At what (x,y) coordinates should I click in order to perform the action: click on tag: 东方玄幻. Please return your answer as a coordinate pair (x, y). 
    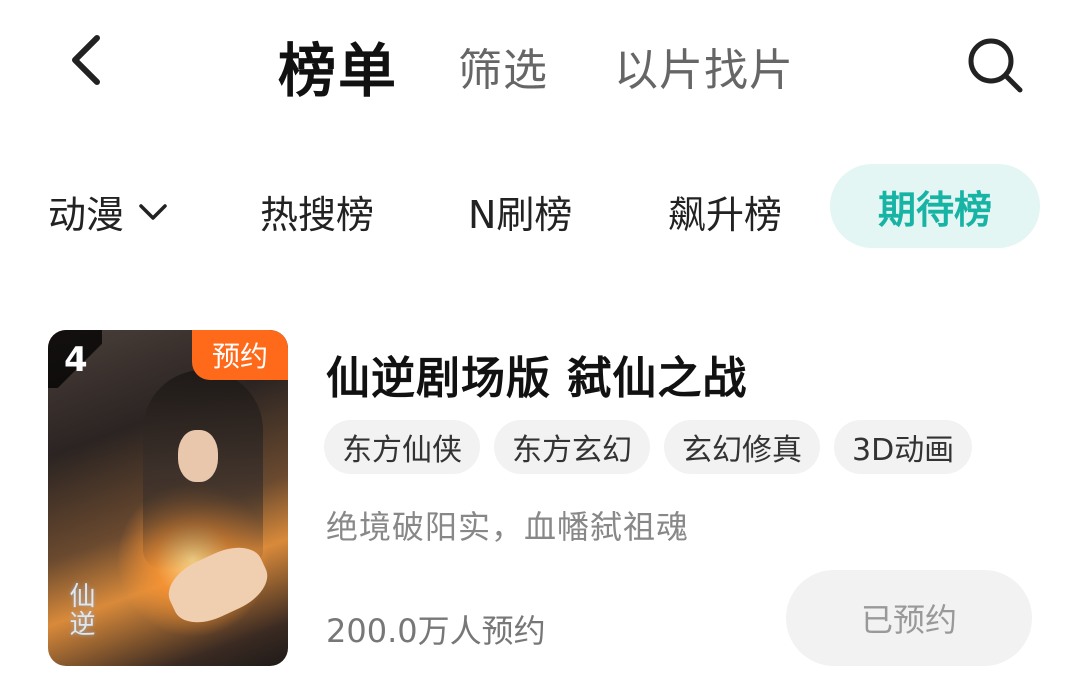
    Looking at the image, I should click on (572, 447).